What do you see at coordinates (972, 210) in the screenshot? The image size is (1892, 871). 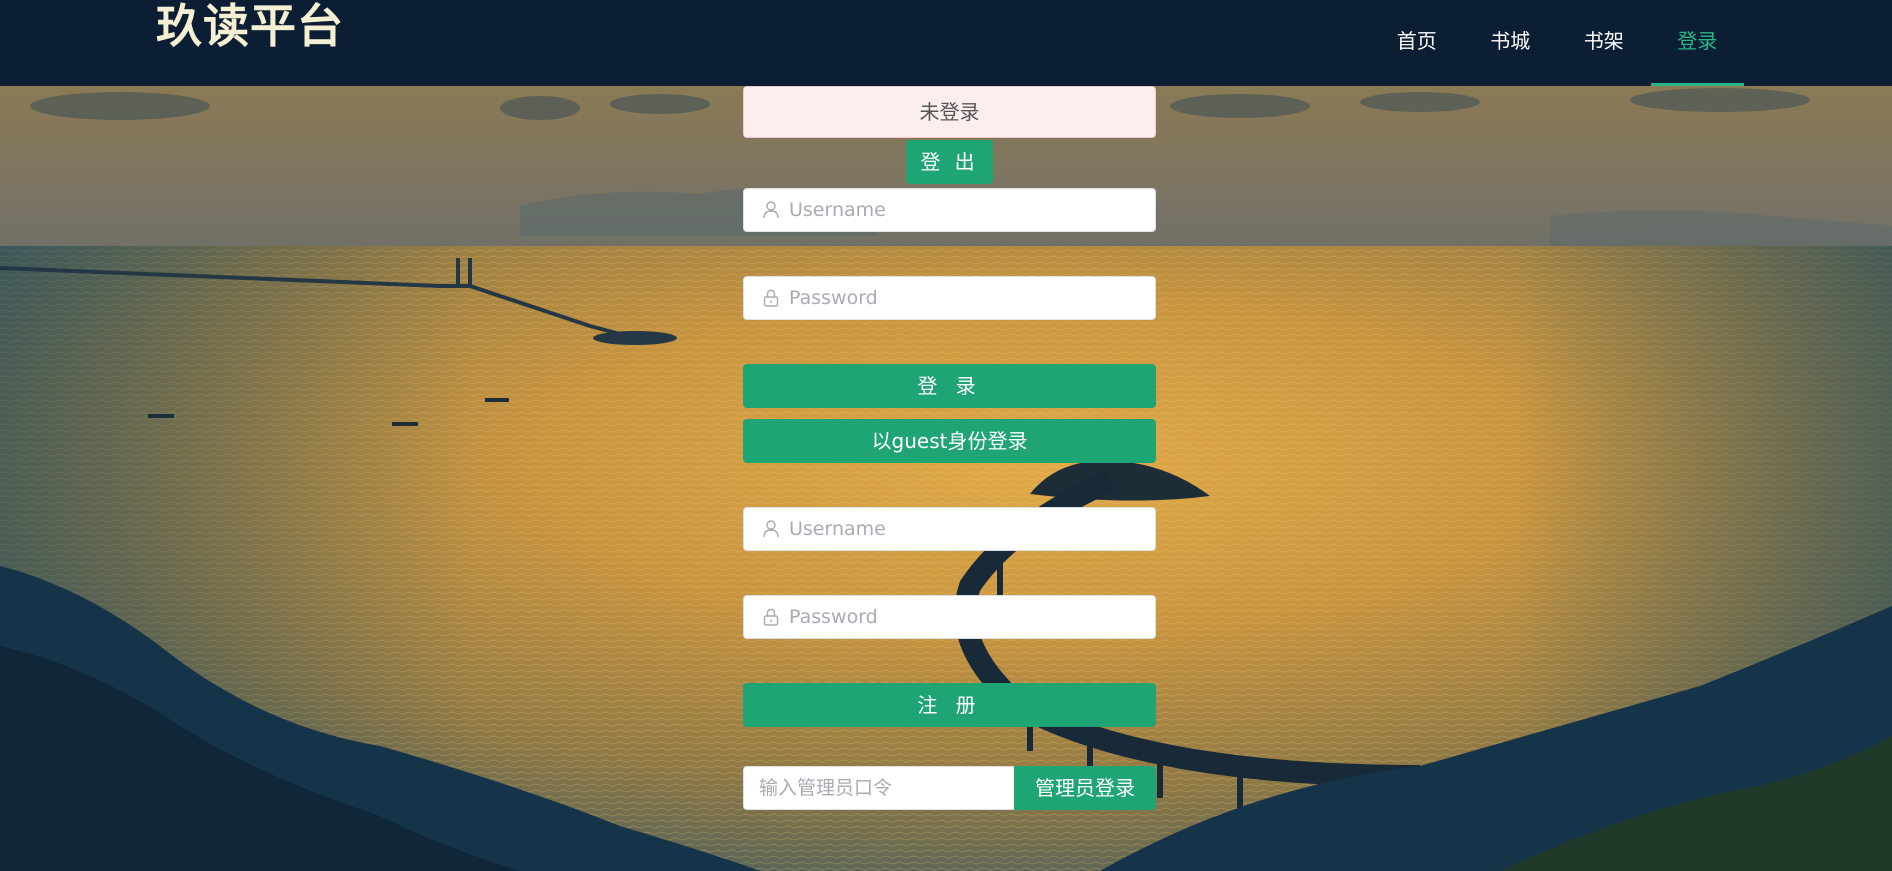 I see `login-username-input` at bounding box center [972, 210].